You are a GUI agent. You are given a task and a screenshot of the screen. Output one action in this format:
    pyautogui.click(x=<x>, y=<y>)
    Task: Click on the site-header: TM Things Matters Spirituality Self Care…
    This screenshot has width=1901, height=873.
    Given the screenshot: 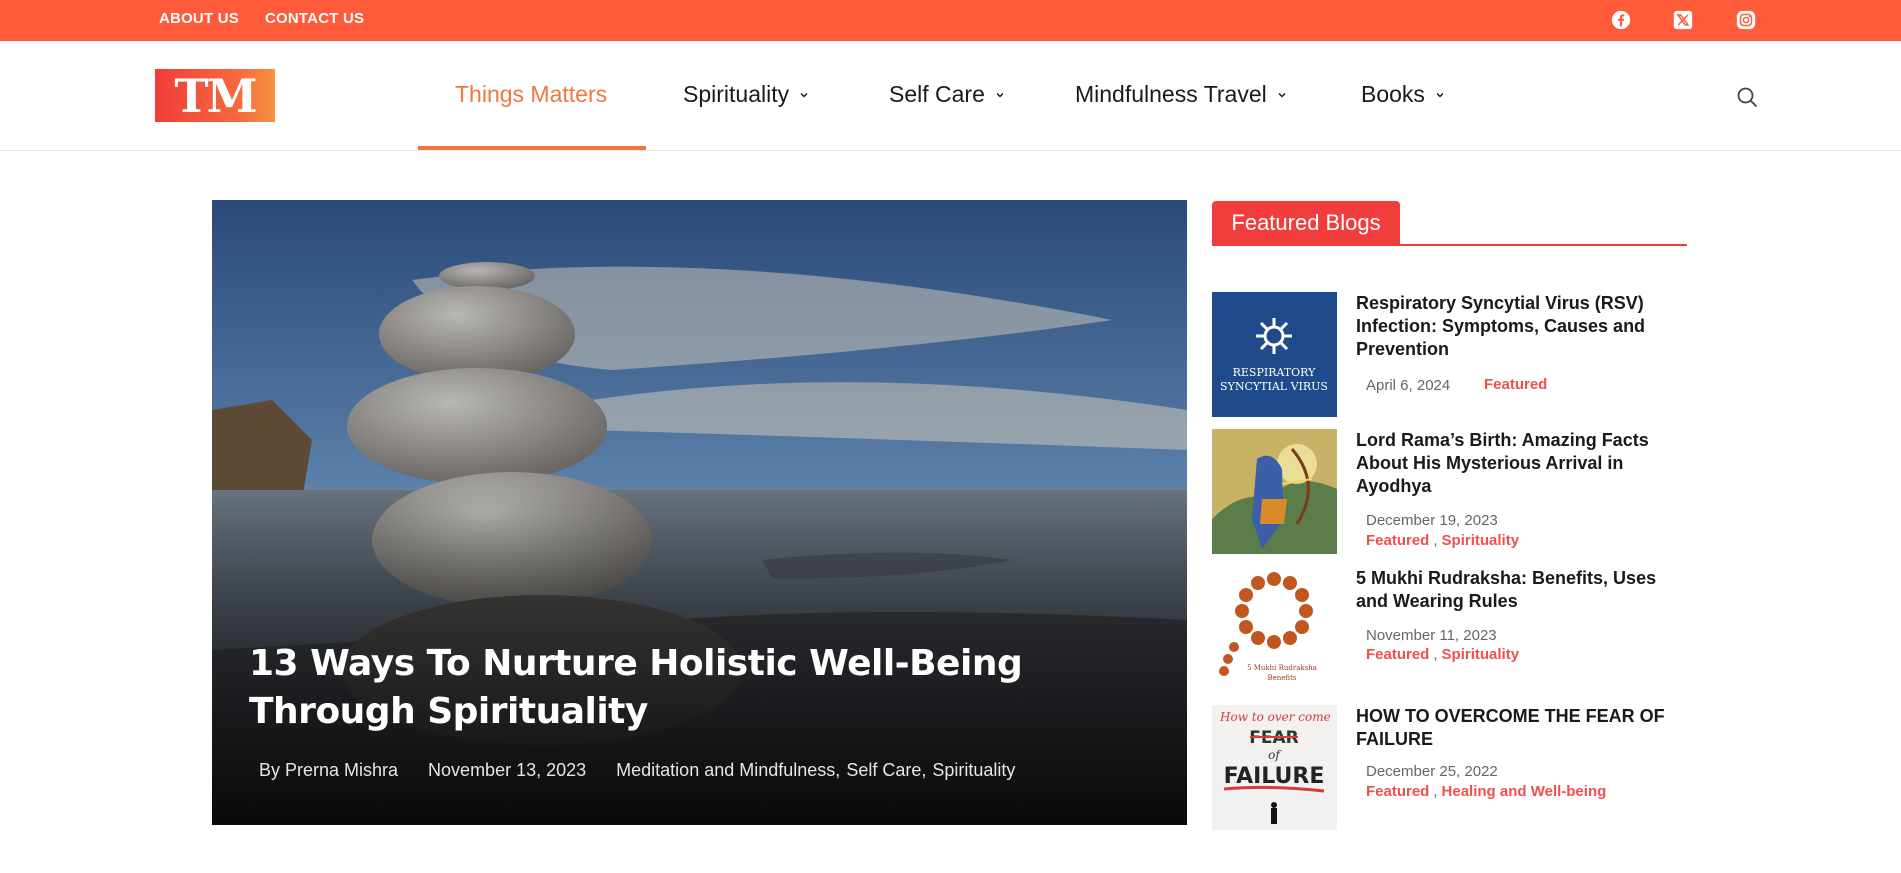 What is the action you would take?
    pyautogui.click(x=950, y=96)
    